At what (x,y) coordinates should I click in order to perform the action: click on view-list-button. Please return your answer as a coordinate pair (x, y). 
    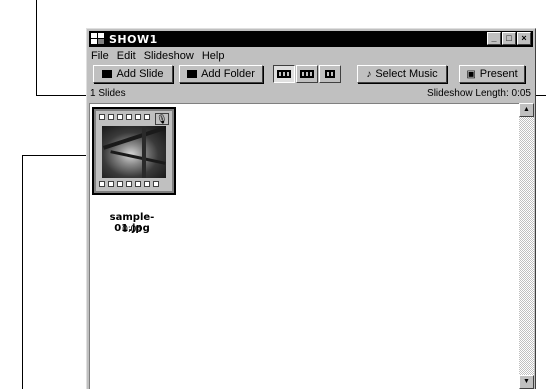
    Looking at the image, I should click on (330, 74).